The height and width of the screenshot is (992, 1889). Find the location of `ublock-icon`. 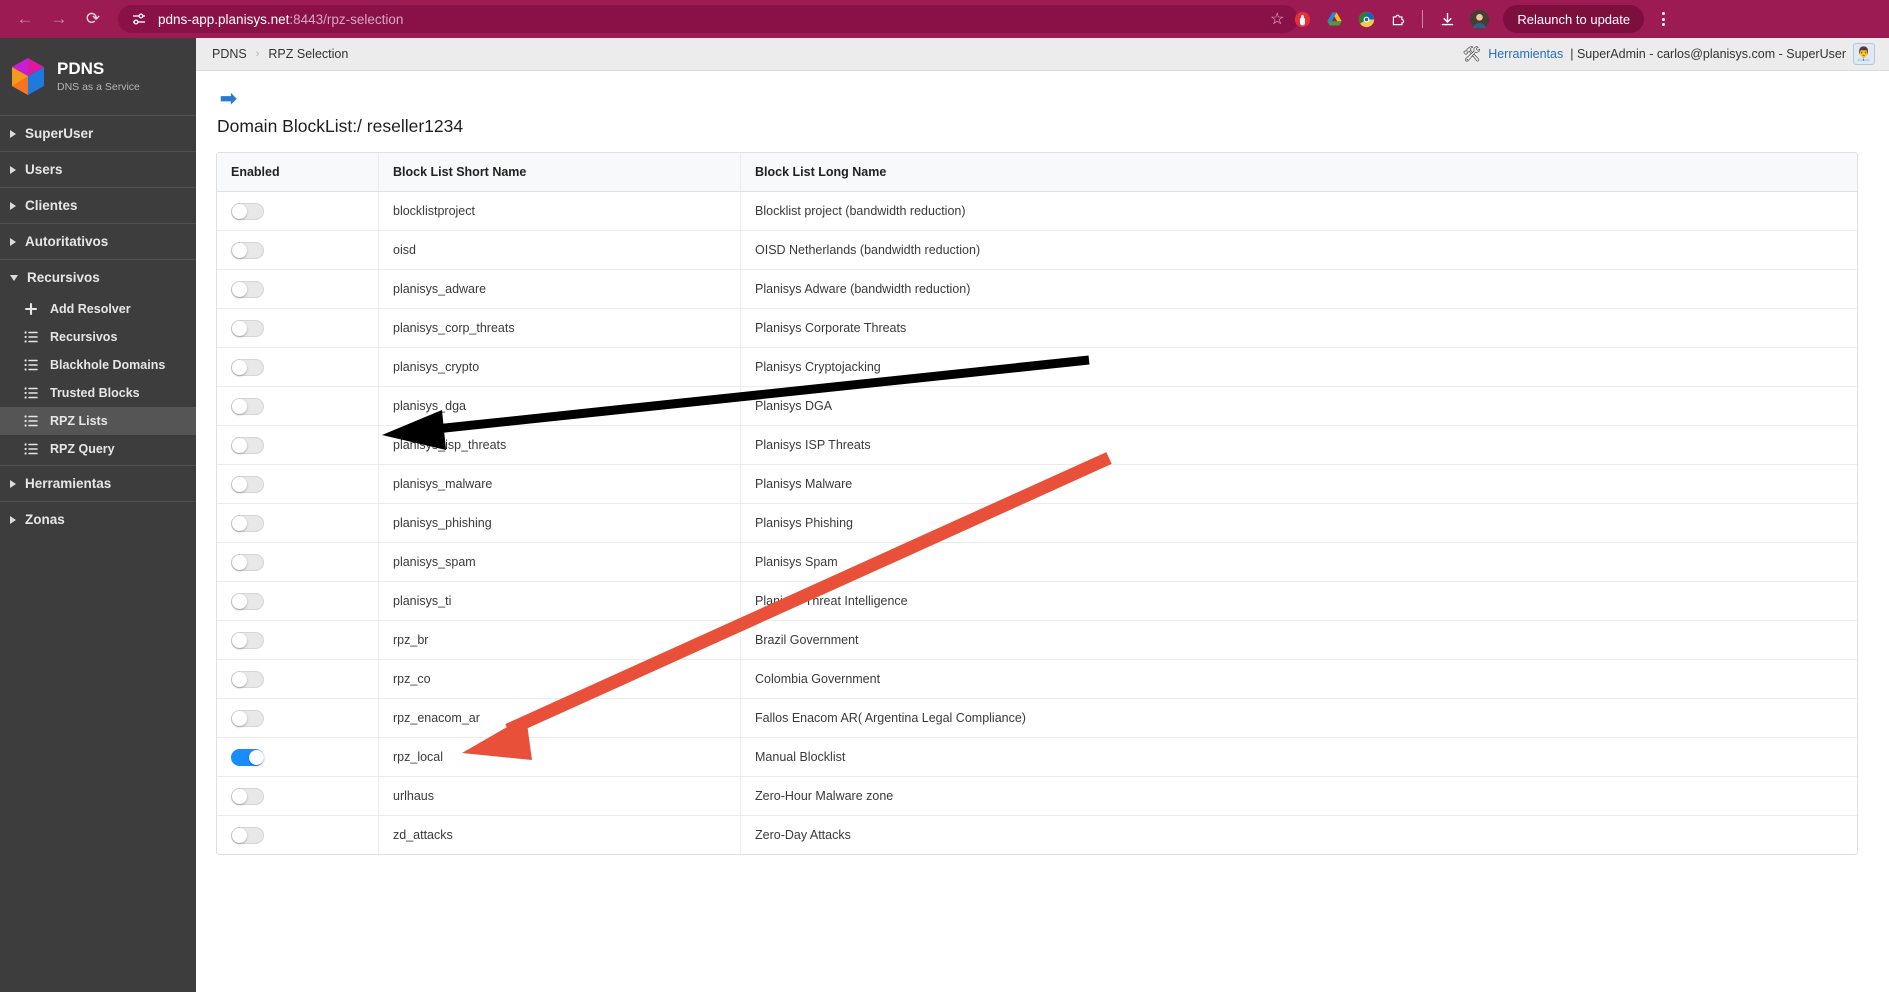

ublock-icon is located at coordinates (1302, 19).